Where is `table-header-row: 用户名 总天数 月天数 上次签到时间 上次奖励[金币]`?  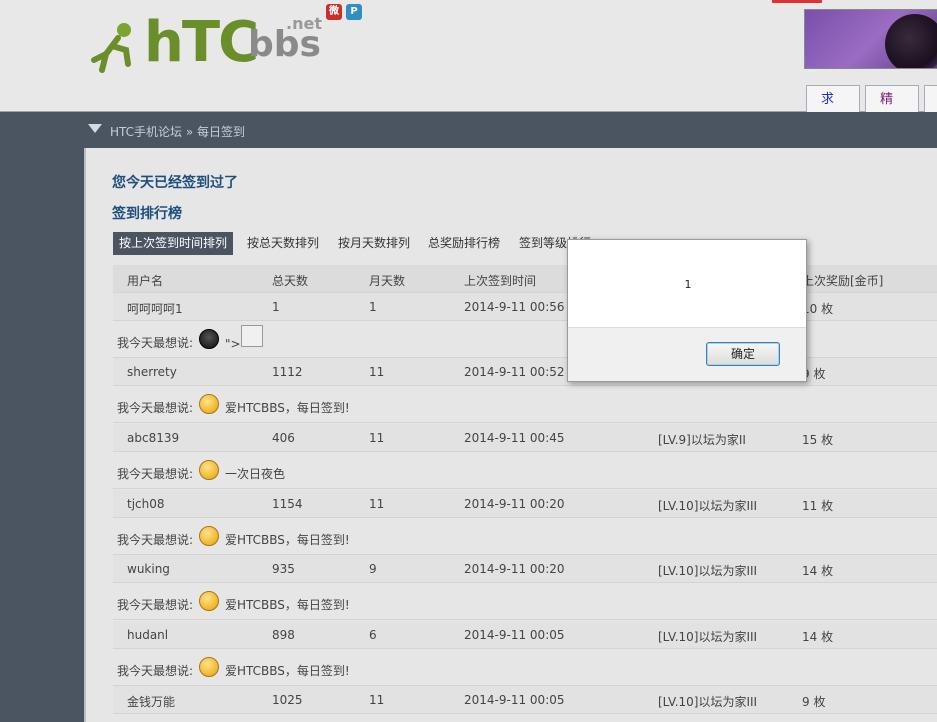
table-header-row: 用户名 总天数 月天数 上次签到时间 上次奖励[金币] is located at coordinates (525, 279).